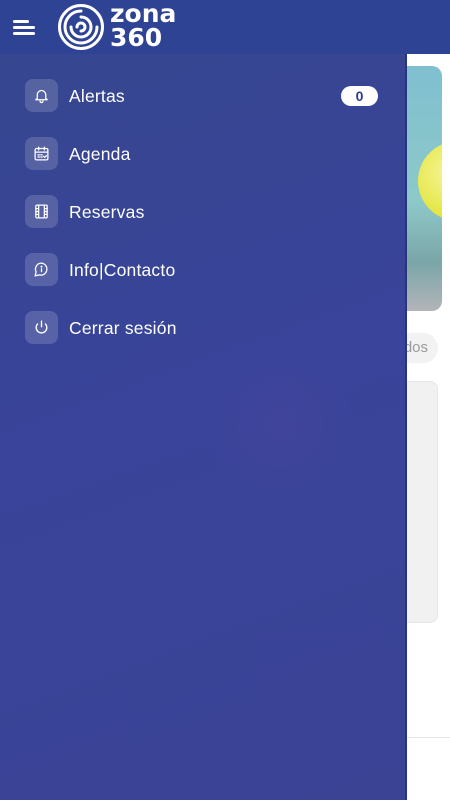 The width and height of the screenshot is (450, 800). What do you see at coordinates (41, 153) in the screenshot?
I see `calendar-icon` at bounding box center [41, 153].